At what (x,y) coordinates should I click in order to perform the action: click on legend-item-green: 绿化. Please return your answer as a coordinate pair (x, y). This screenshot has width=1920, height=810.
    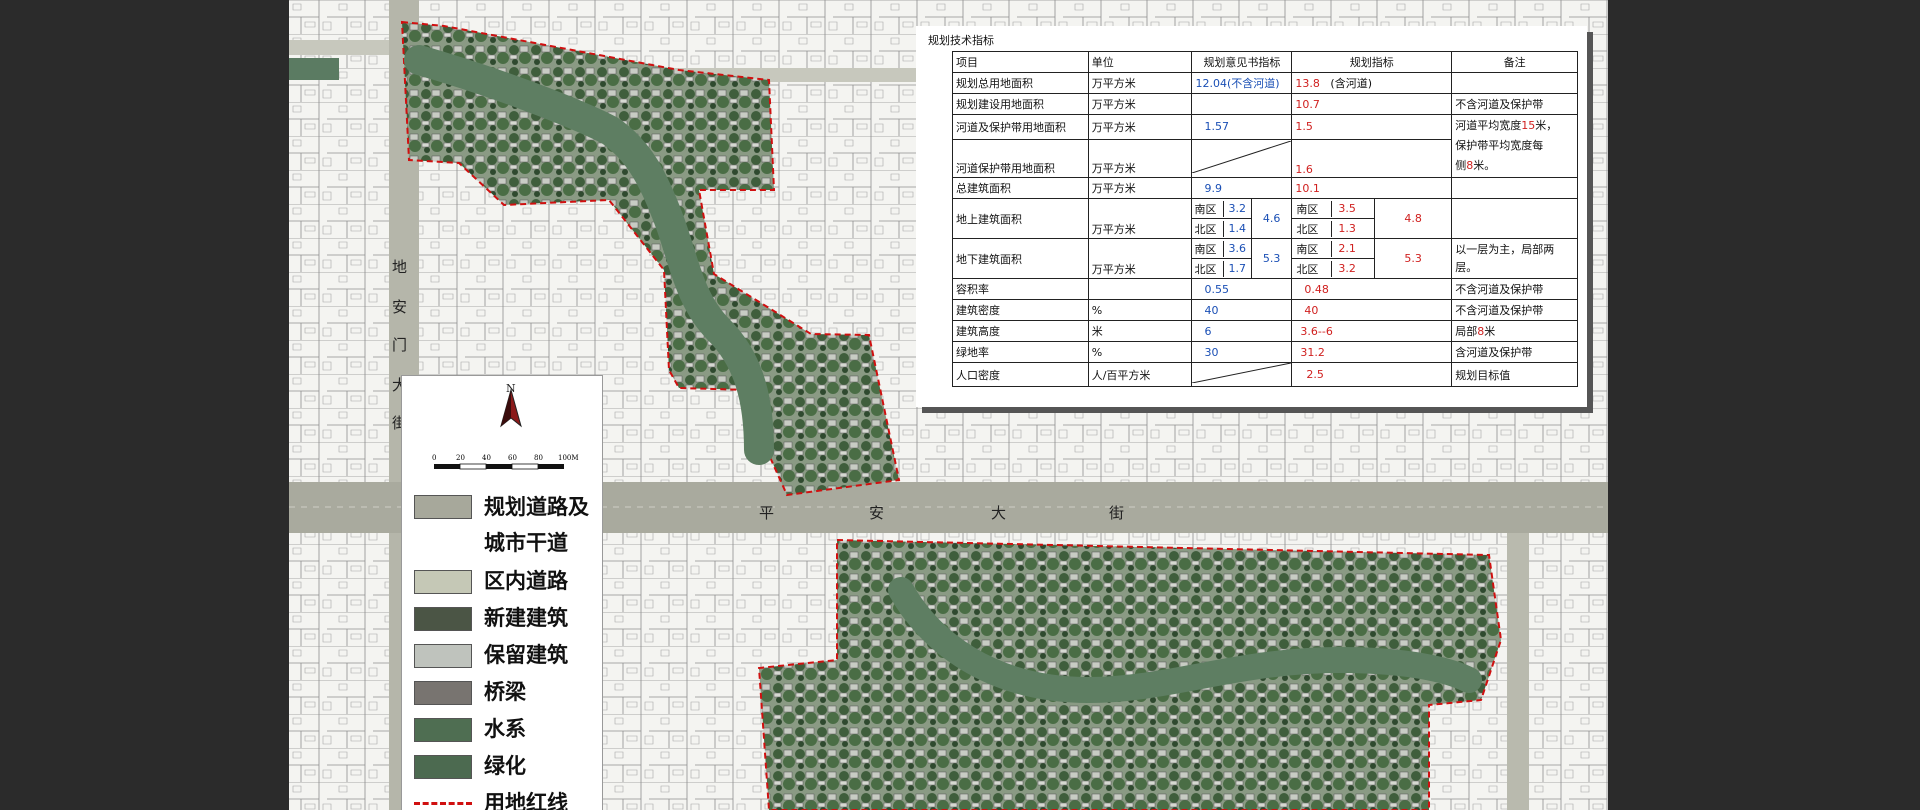
    Looking at the image, I should click on (509, 766).